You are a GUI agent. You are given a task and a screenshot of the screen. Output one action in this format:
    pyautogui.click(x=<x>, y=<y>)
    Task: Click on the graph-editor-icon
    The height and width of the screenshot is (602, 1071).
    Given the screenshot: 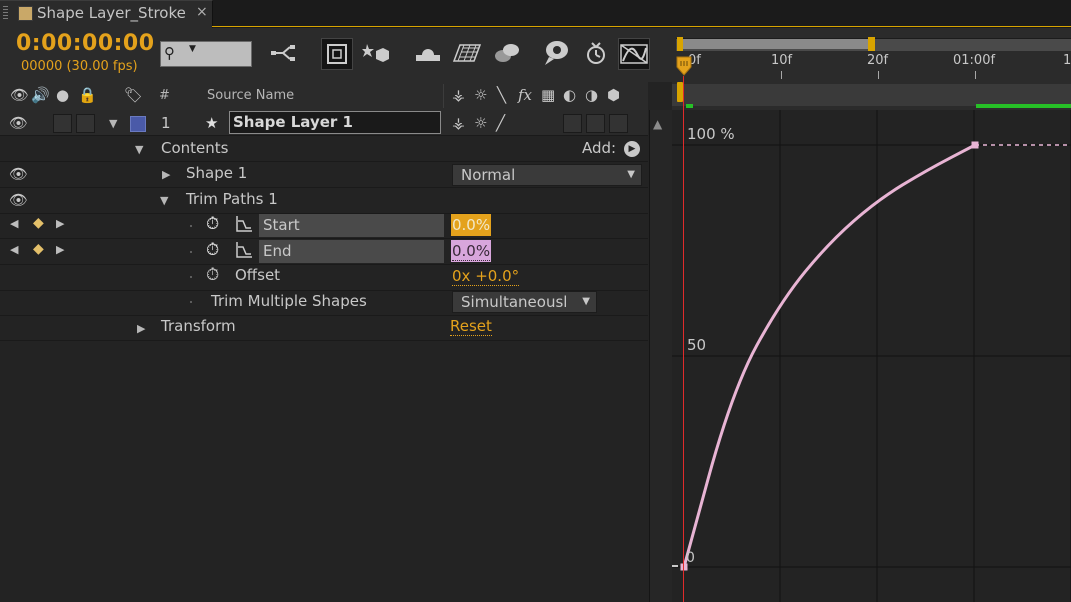 What is the action you would take?
    pyautogui.click(x=634, y=54)
    